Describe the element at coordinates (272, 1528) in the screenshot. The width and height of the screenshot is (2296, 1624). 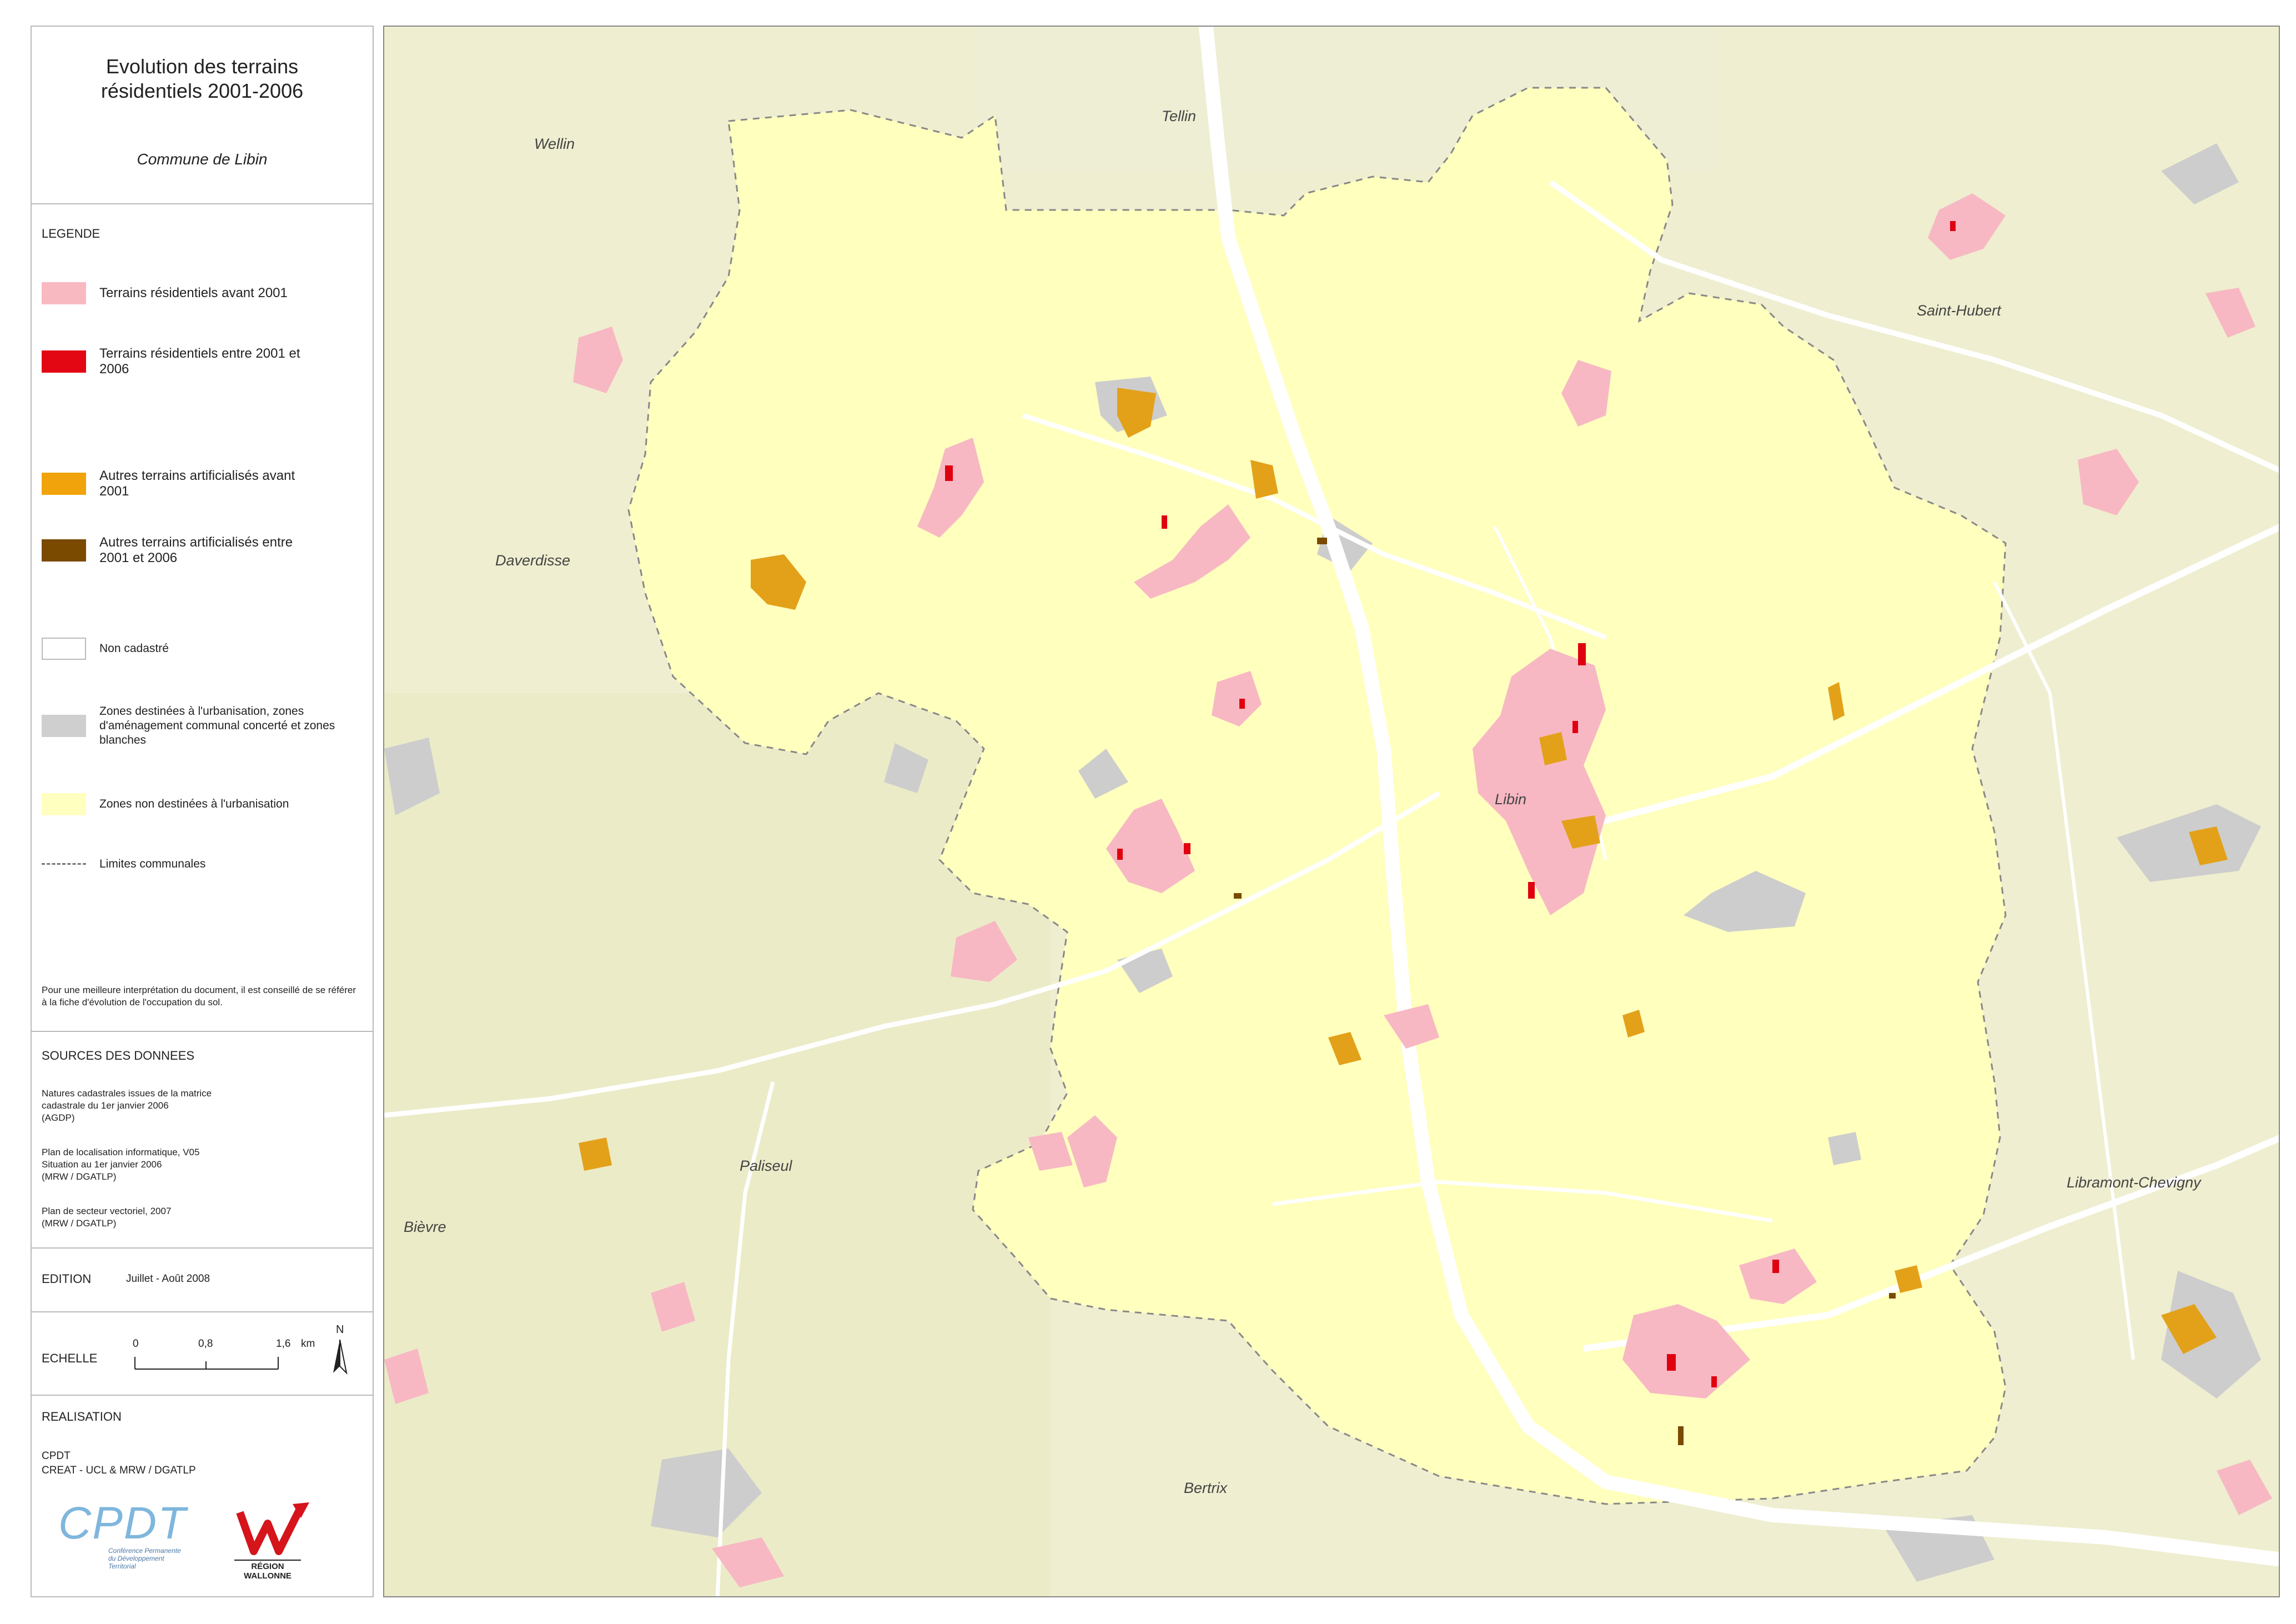
I see `region-wallonne-w-icon` at that location.